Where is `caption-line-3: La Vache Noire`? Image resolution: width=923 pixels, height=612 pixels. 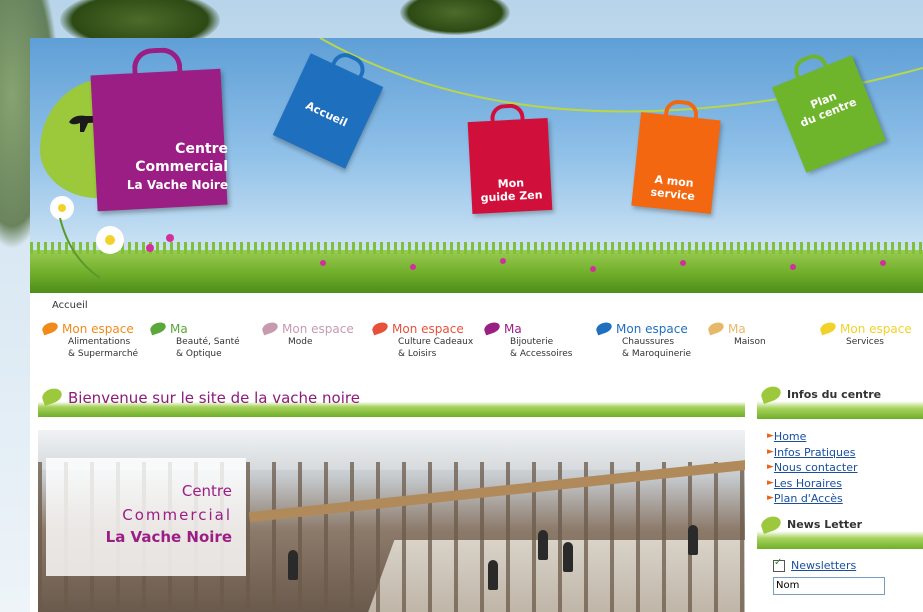 caption-line-3: La Vache Noire is located at coordinates (168, 537).